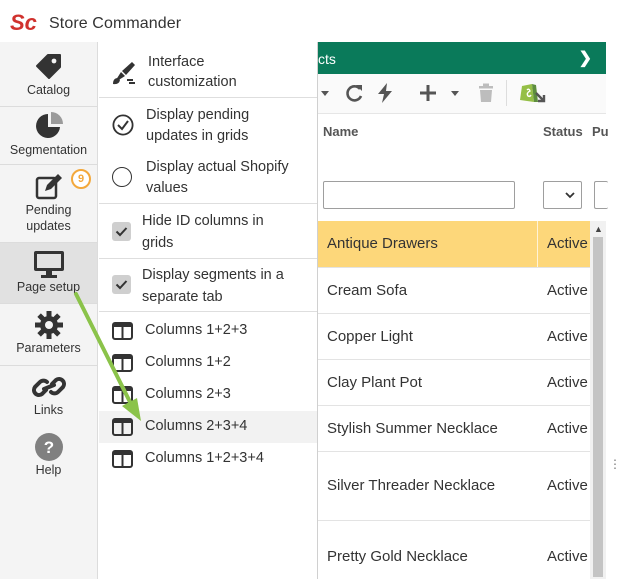  Describe the element at coordinates (340, 131) in the screenshot. I see `column-header-name: Name` at that location.